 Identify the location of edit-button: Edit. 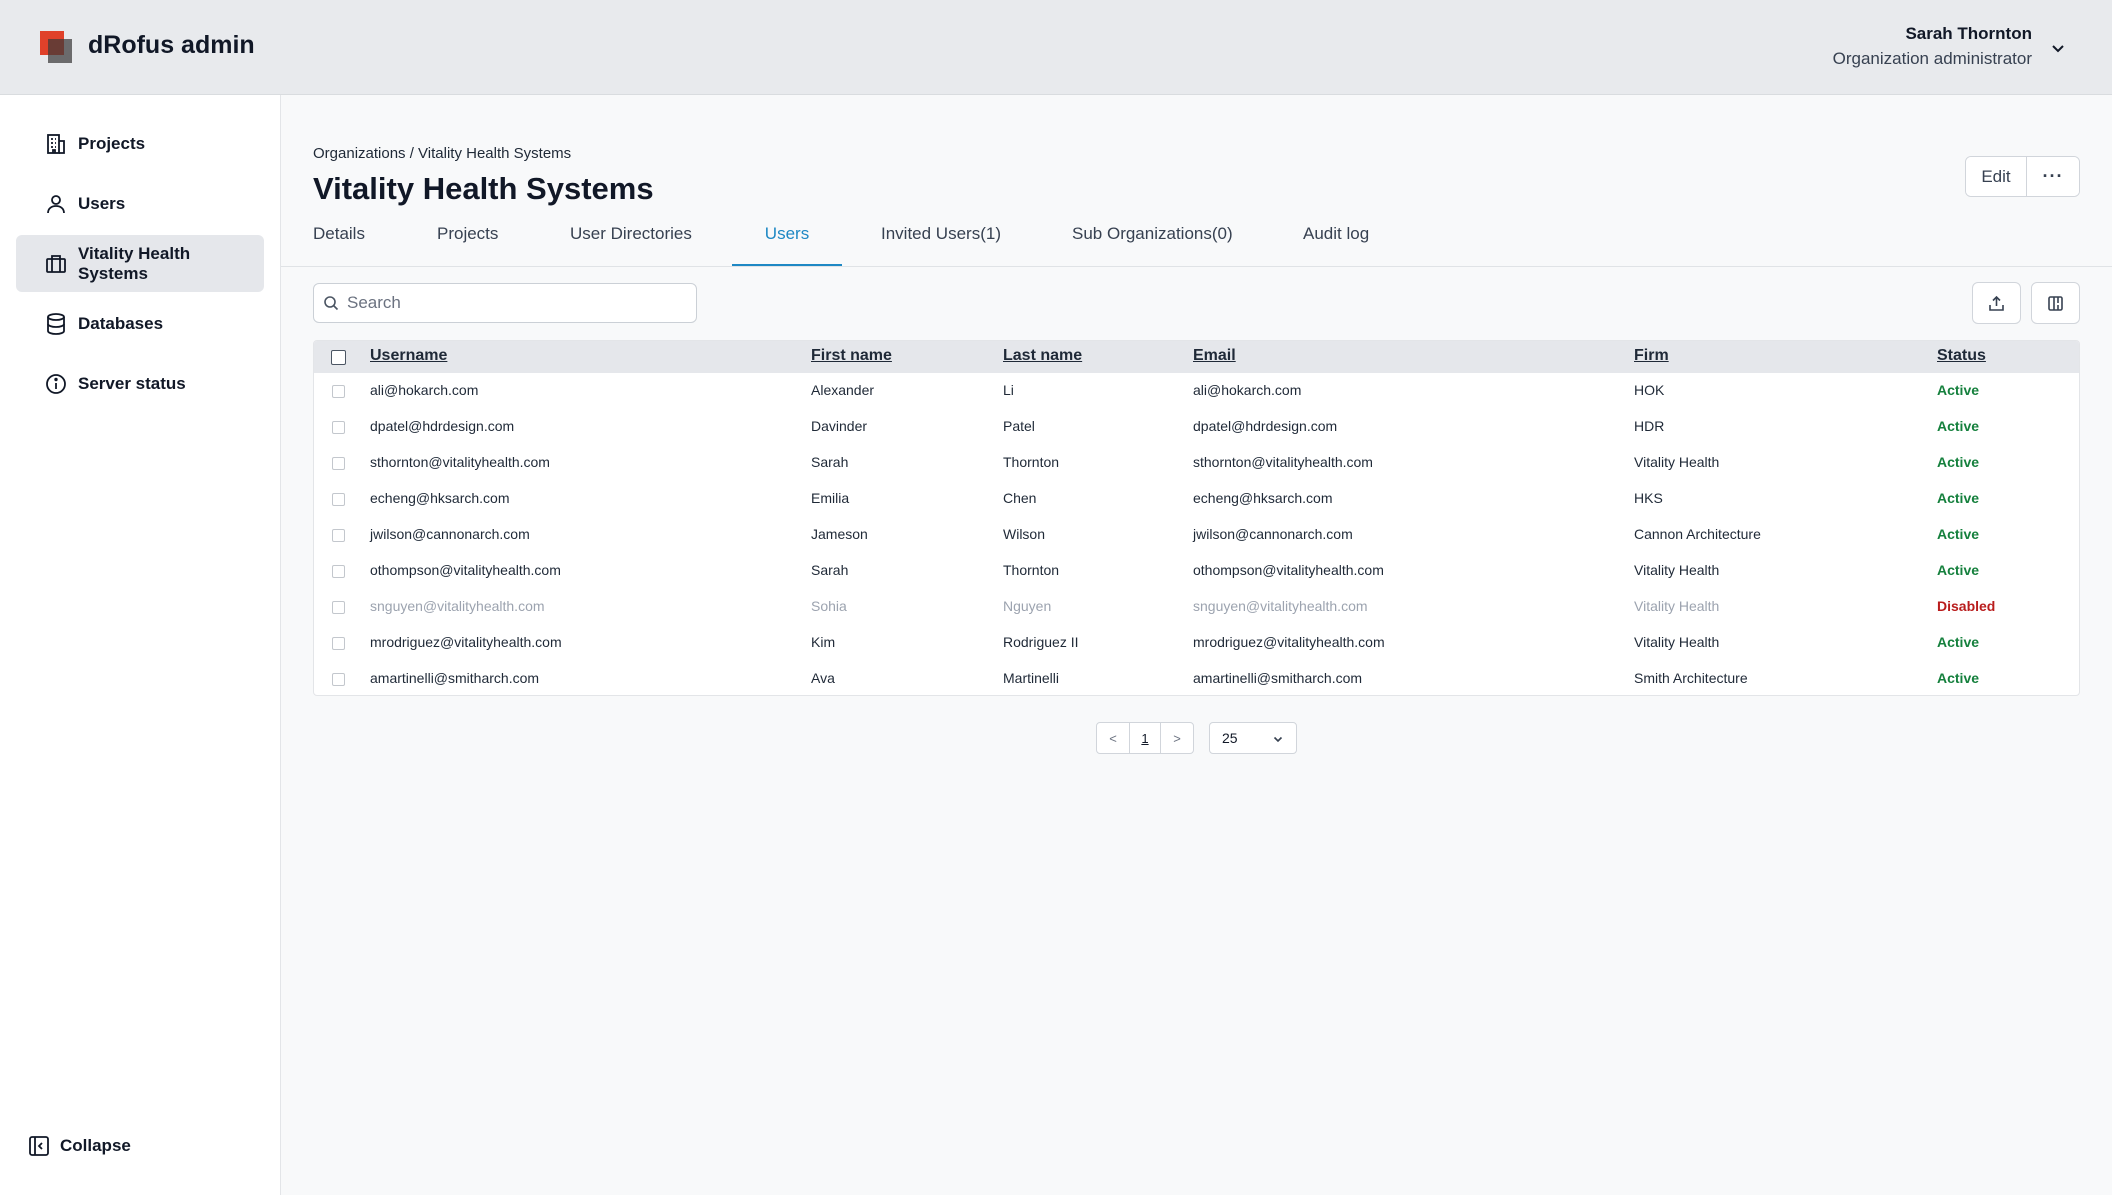
(1996, 176).